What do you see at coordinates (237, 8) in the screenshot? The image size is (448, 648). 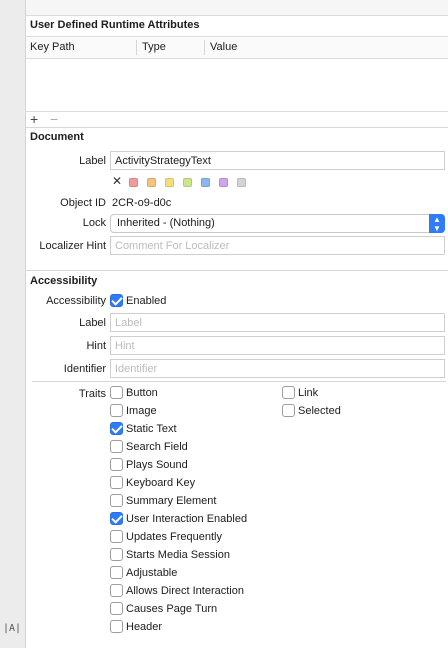 I see `inspector-top-bar` at bounding box center [237, 8].